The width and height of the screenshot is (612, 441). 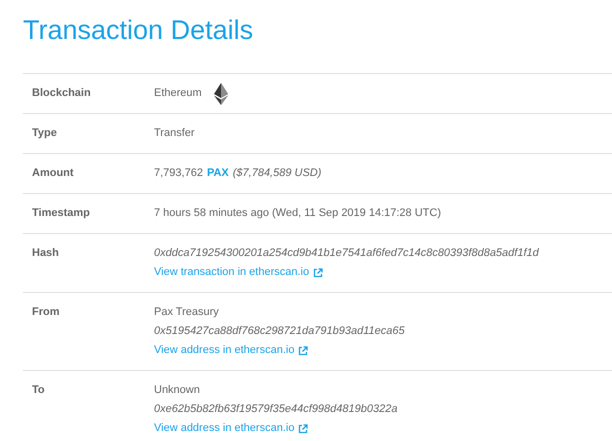 What do you see at coordinates (138, 30) in the screenshot?
I see `page-title: Transaction Details` at bounding box center [138, 30].